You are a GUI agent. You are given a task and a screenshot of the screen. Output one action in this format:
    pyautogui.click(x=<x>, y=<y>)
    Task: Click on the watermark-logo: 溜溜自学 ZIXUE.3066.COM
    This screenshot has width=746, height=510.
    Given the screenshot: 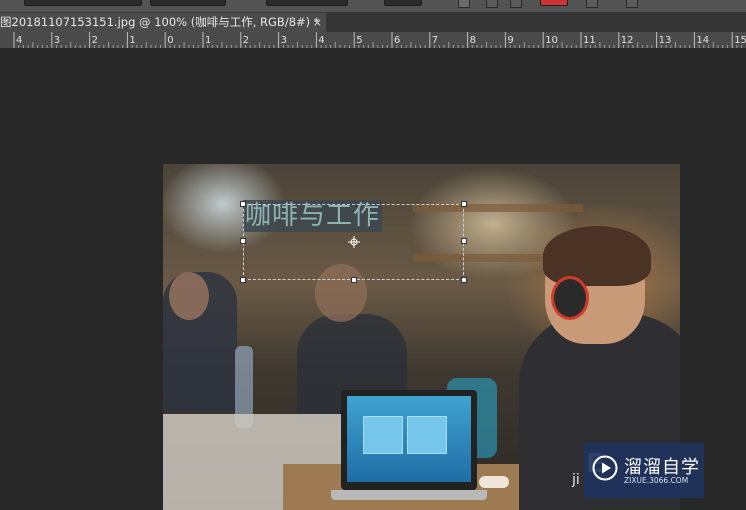 What is the action you would take?
    pyautogui.click(x=644, y=470)
    